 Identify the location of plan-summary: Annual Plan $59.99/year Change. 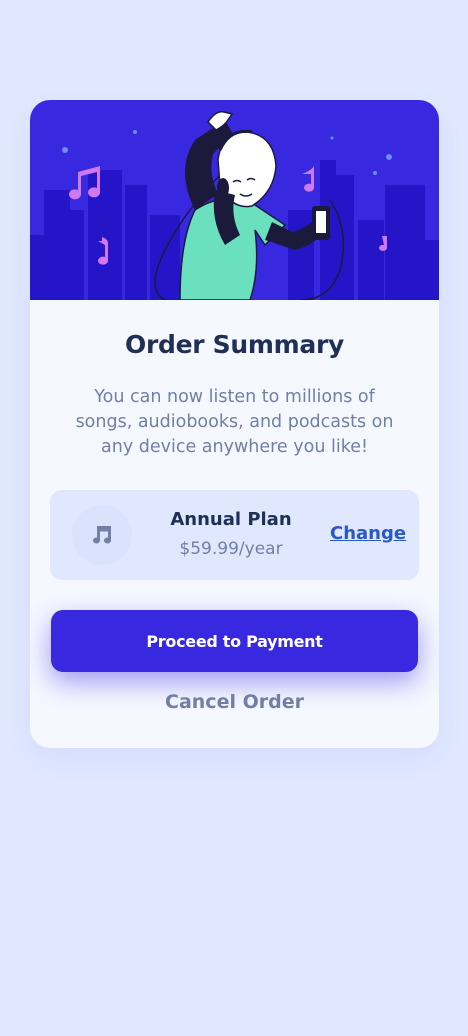
(234, 535).